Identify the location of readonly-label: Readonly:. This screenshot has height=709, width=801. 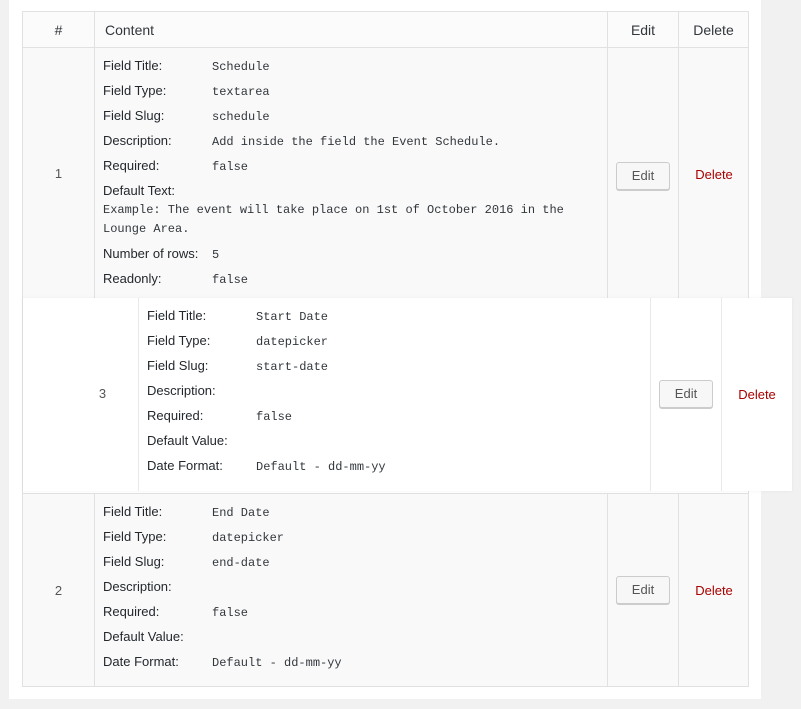
(132, 278).